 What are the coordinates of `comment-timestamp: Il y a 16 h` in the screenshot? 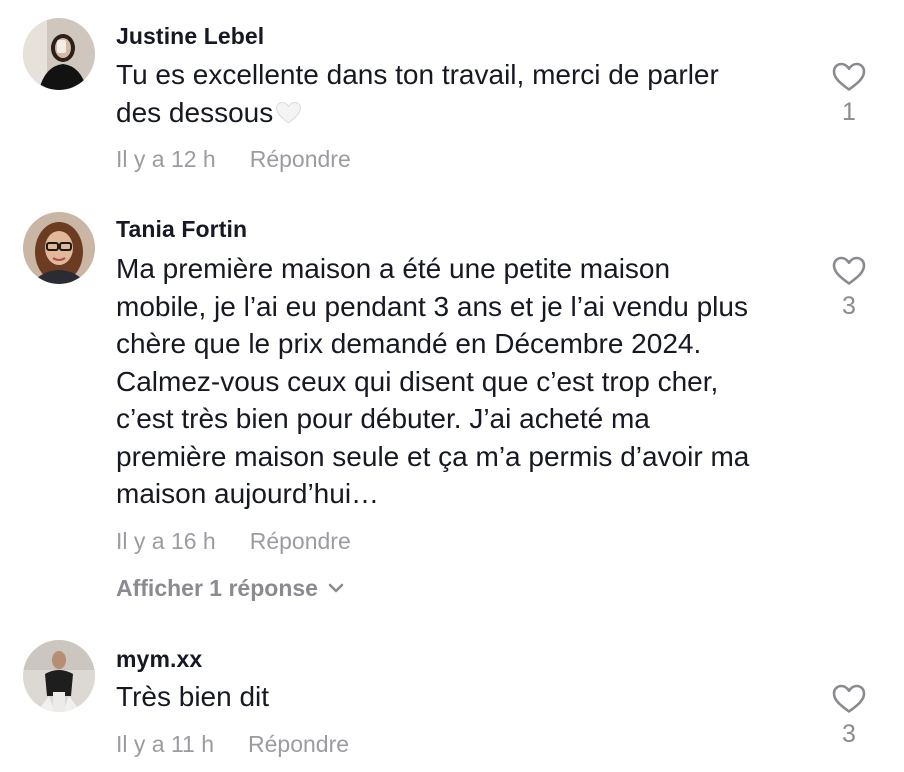 It's located at (166, 541).